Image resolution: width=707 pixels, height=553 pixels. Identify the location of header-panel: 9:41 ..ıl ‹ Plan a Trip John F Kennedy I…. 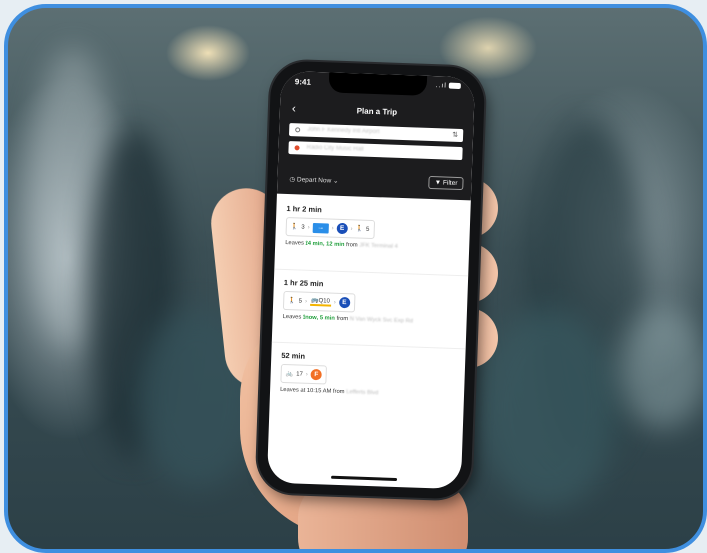
(376, 135).